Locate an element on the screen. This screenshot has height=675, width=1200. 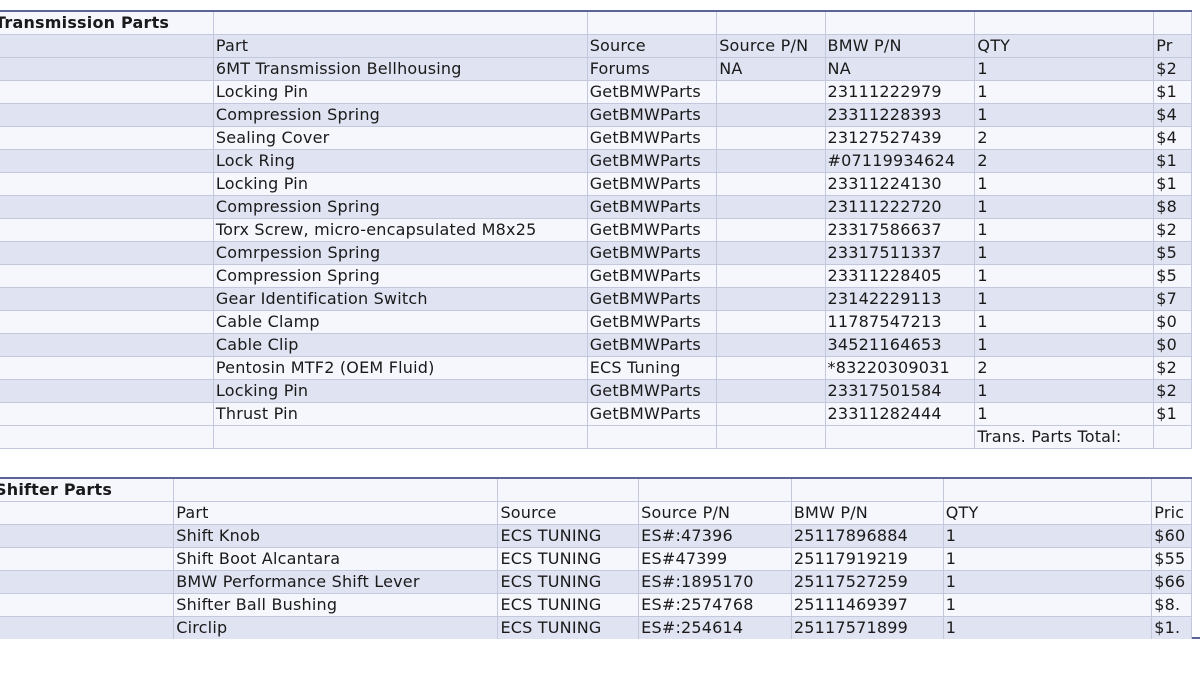
table-row: Sealing Cover GetBMWParts 23127527439 2 $4 is located at coordinates (596, 138).